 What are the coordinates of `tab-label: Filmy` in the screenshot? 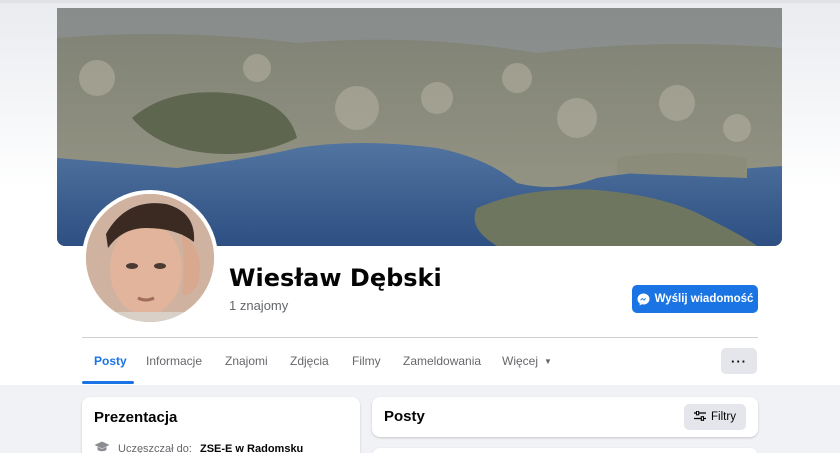 It's located at (366, 361).